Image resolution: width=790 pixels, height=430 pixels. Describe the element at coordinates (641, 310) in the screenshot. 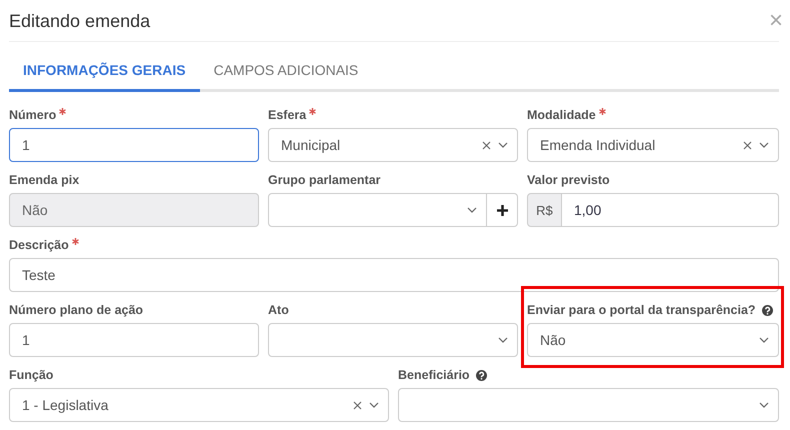

I see `field-label: Enviar para o portal da transparência?` at that location.